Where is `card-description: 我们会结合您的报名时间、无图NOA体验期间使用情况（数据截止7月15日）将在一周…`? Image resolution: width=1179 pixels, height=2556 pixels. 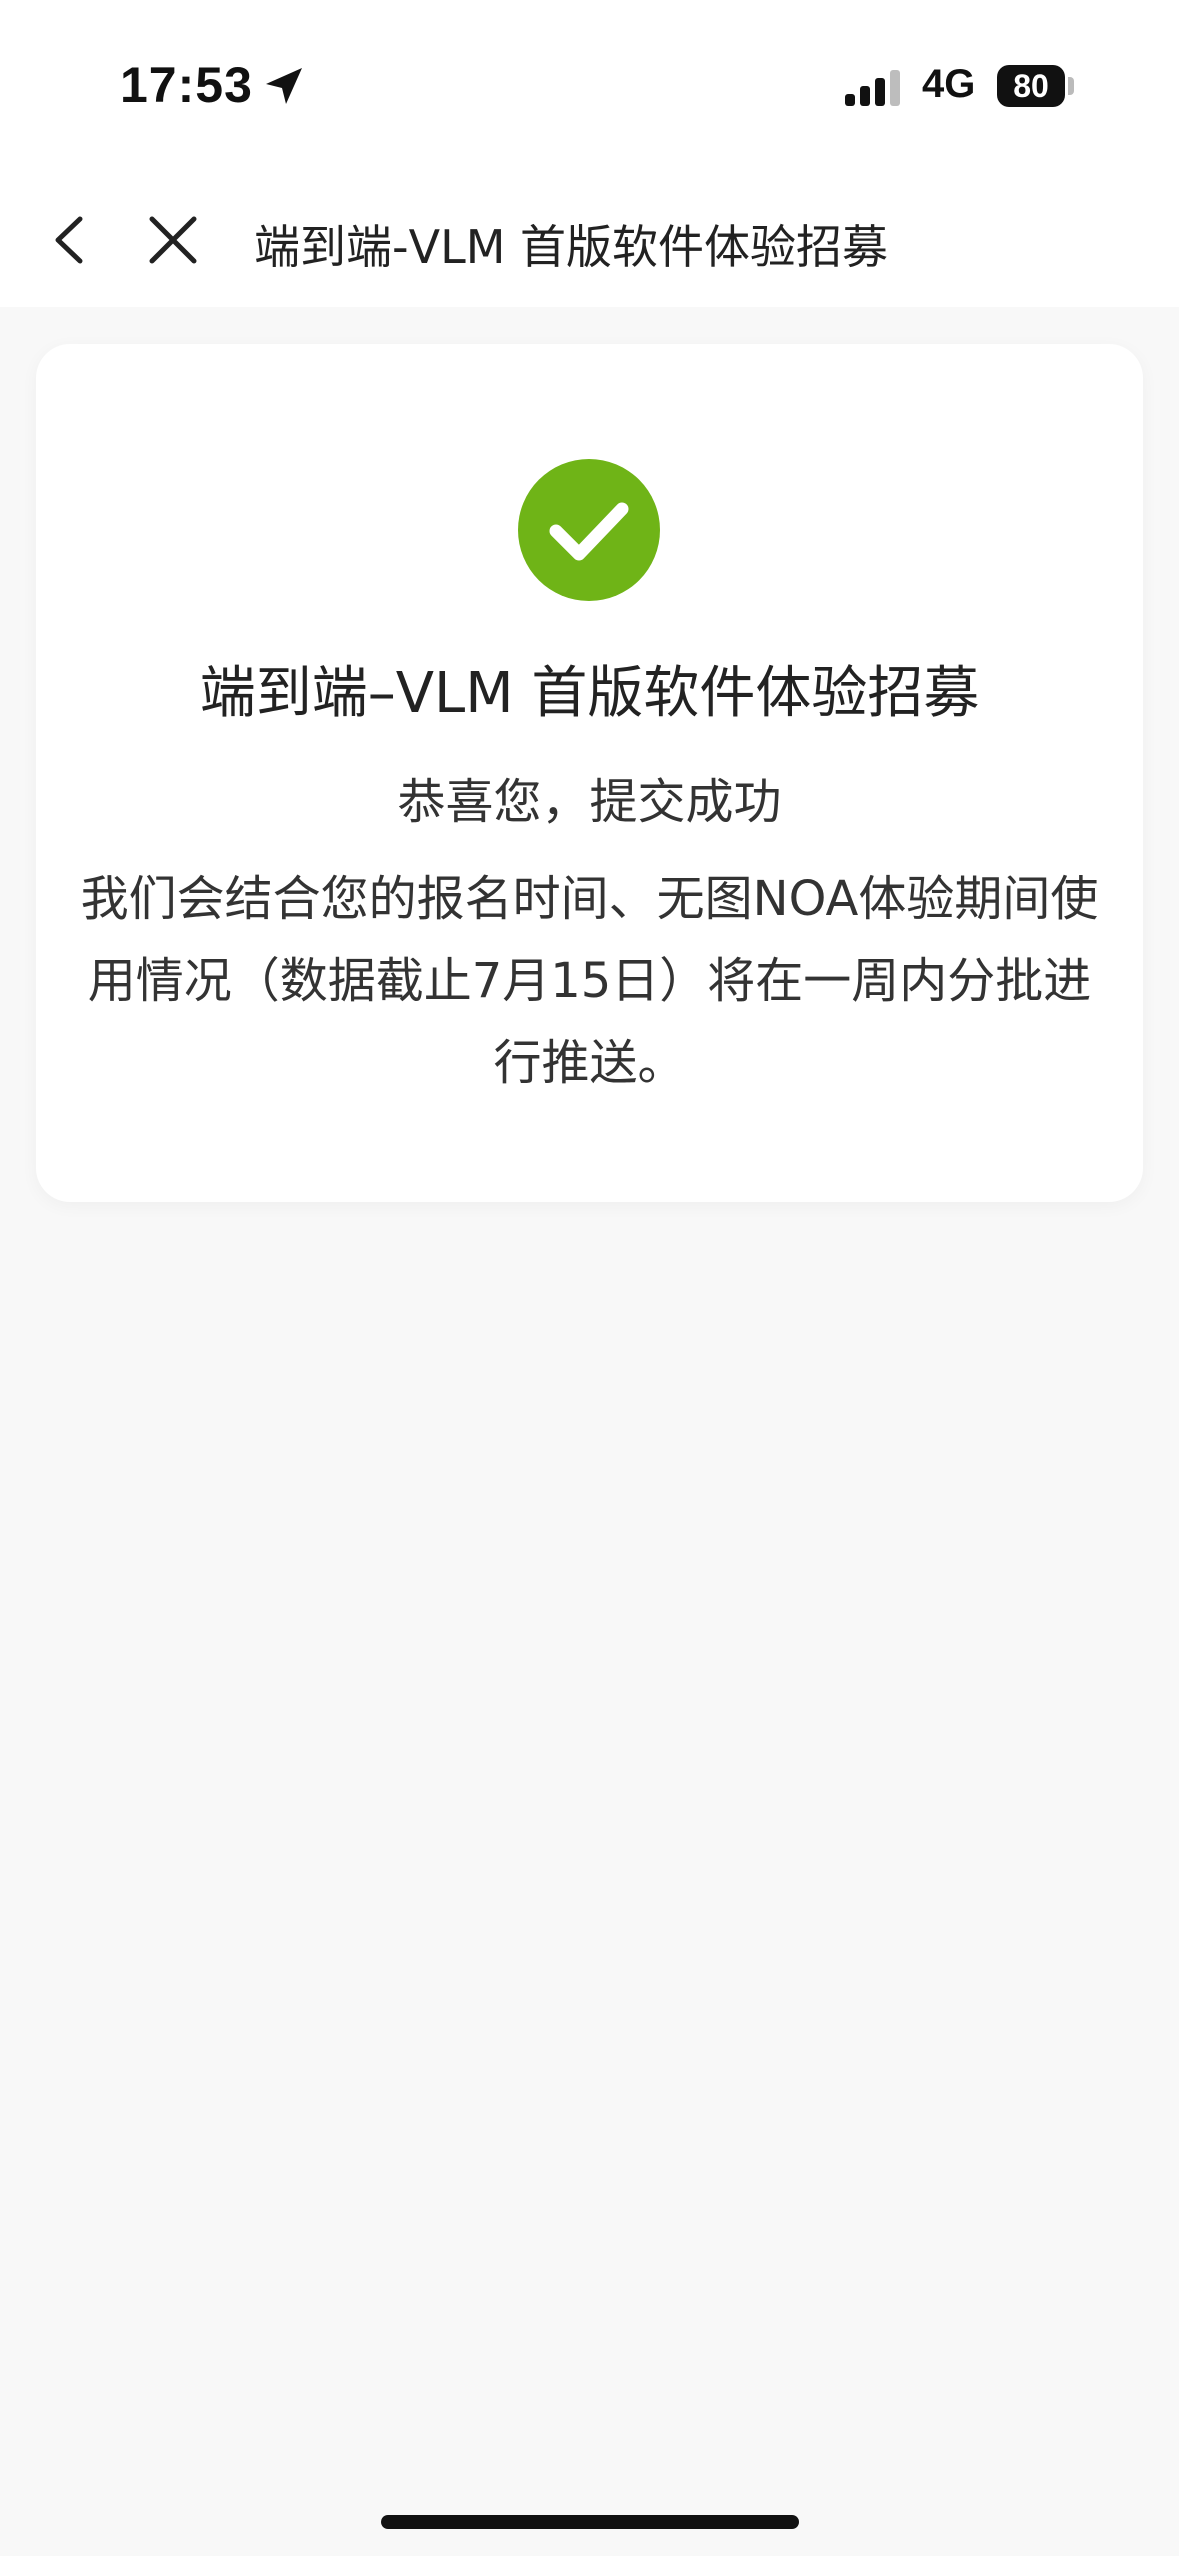
card-description: 我们会结合您的报名时间、无图NOA体验期间使用情况（数据截止7月15日）将在一周… is located at coordinates (589, 981).